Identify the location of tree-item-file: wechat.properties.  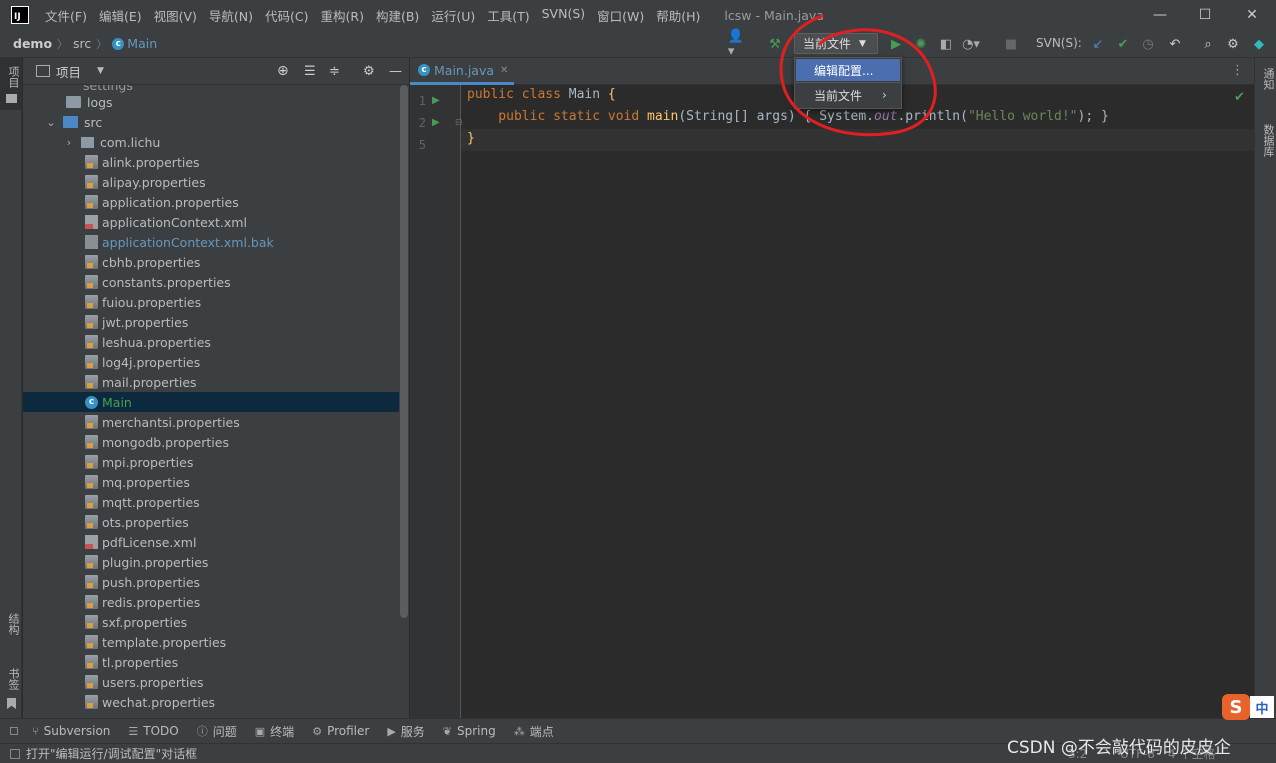
(211, 702).